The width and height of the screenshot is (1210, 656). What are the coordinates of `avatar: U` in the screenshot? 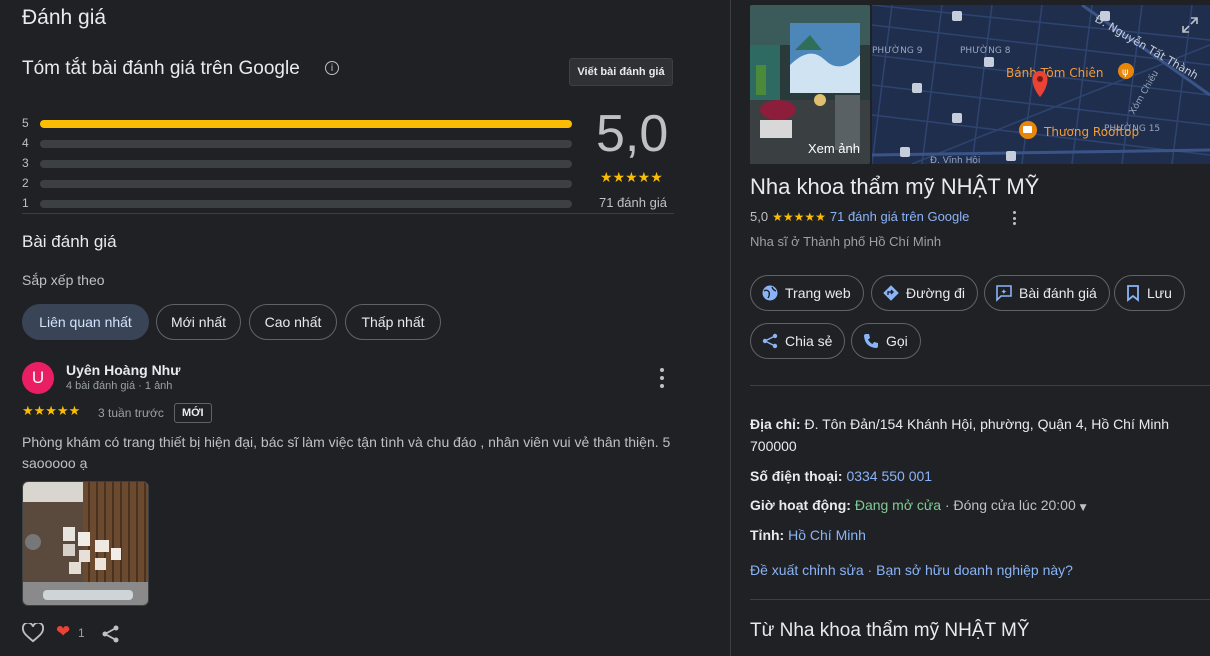 It's located at (38, 378).